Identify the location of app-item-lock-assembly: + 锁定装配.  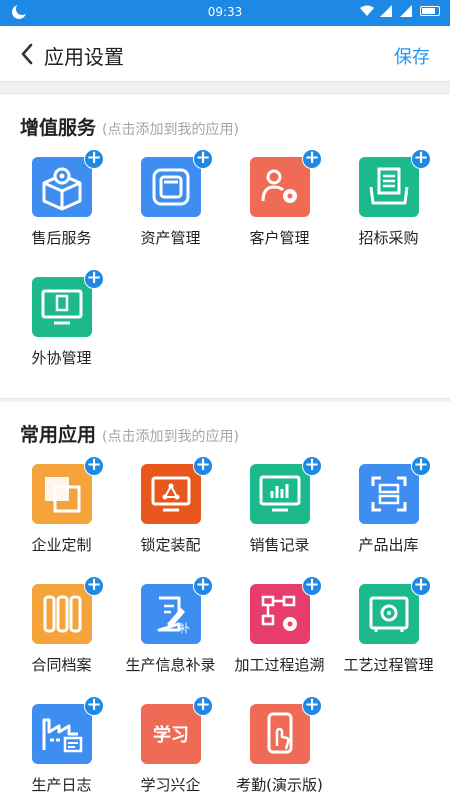
(170, 511).